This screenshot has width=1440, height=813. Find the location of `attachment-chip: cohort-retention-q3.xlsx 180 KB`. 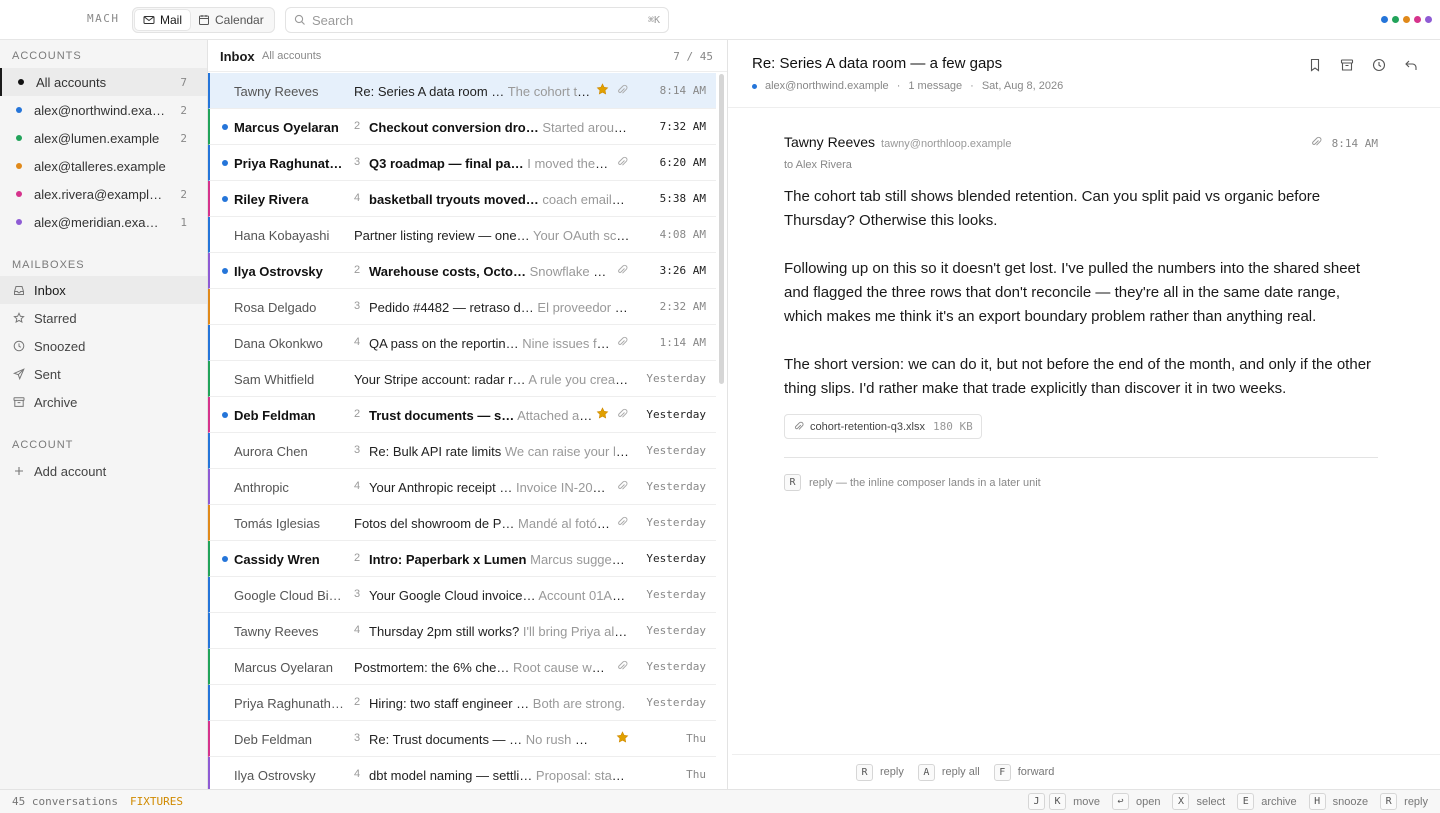

attachment-chip: cohort-retention-q3.xlsx 180 KB is located at coordinates (883, 426).